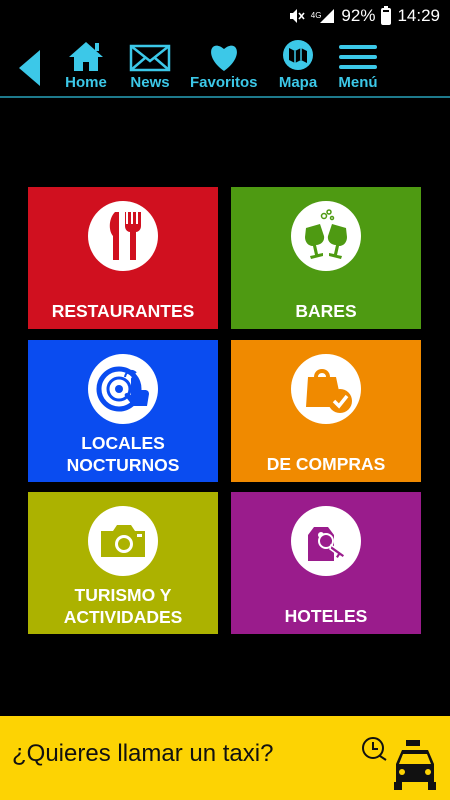 Image resolution: width=450 pixels, height=800 pixels. Describe the element at coordinates (326, 236) in the screenshot. I see `wine-glasses-icon` at that location.